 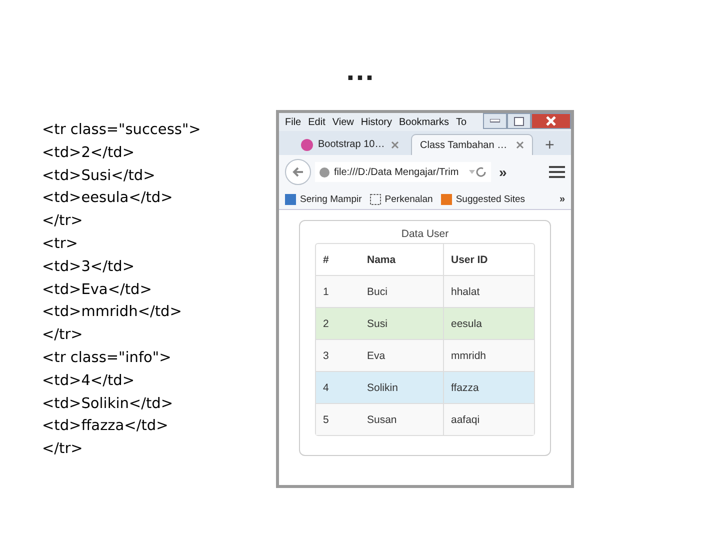 I want to click on bookmark-link: Sering Mampir, so click(x=331, y=199).